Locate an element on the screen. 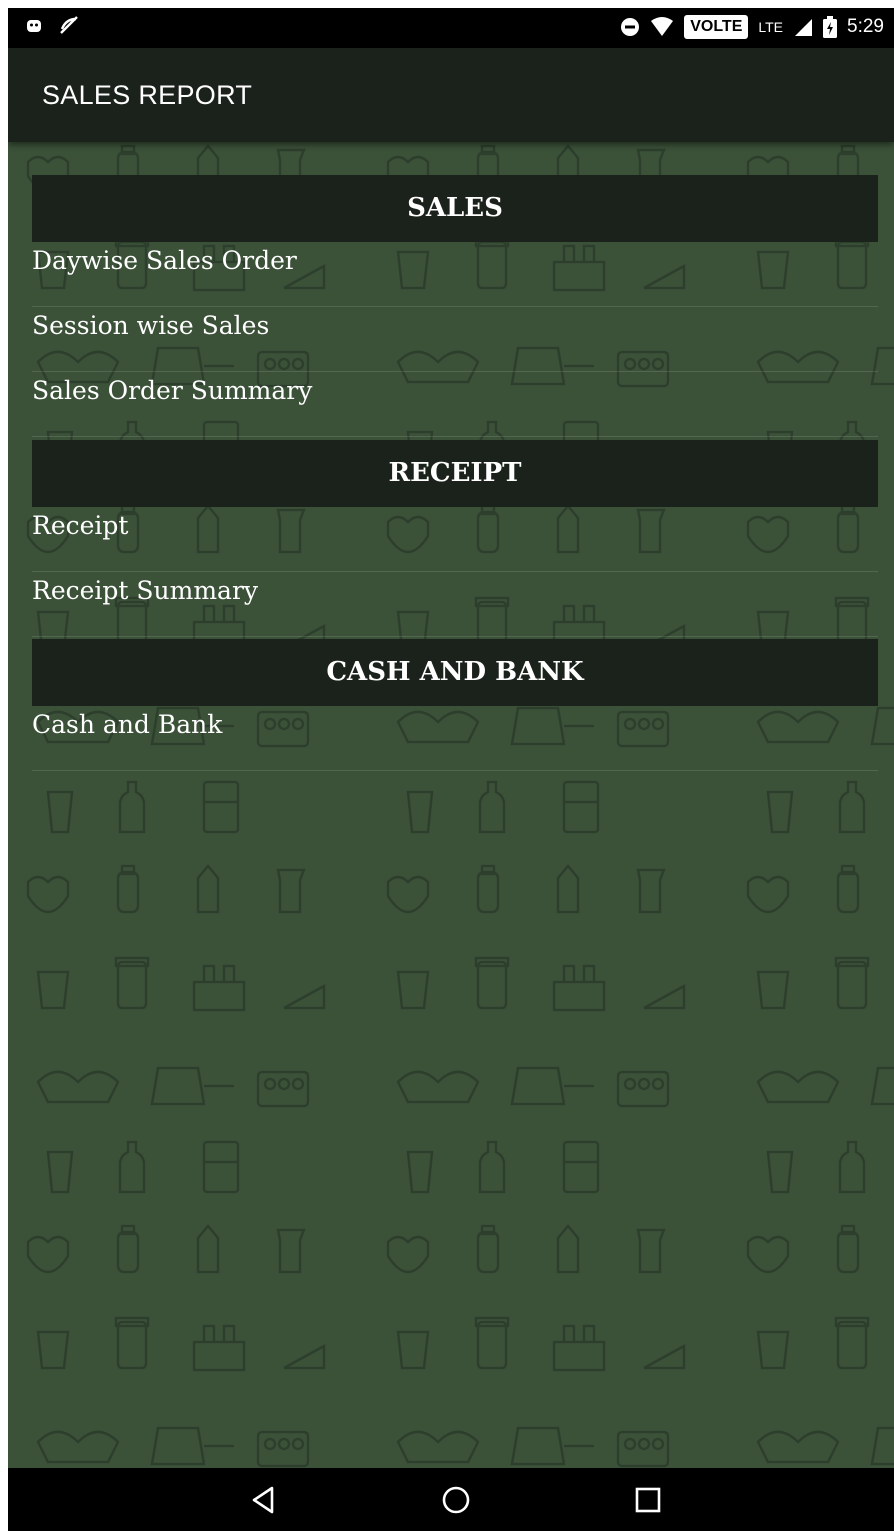  list-item-label: Receipt Summary is located at coordinates (145, 590).